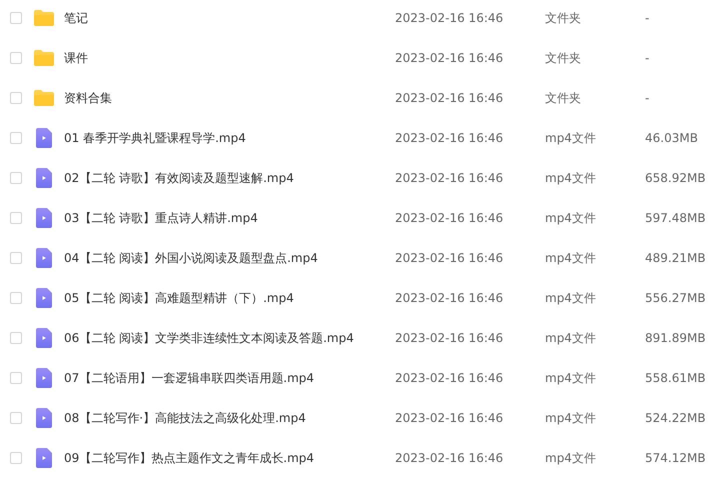  Describe the element at coordinates (229, 378) in the screenshot. I see `file-name: 07【二轮语用】一套逻辑串联四类语用题.mp4` at that location.